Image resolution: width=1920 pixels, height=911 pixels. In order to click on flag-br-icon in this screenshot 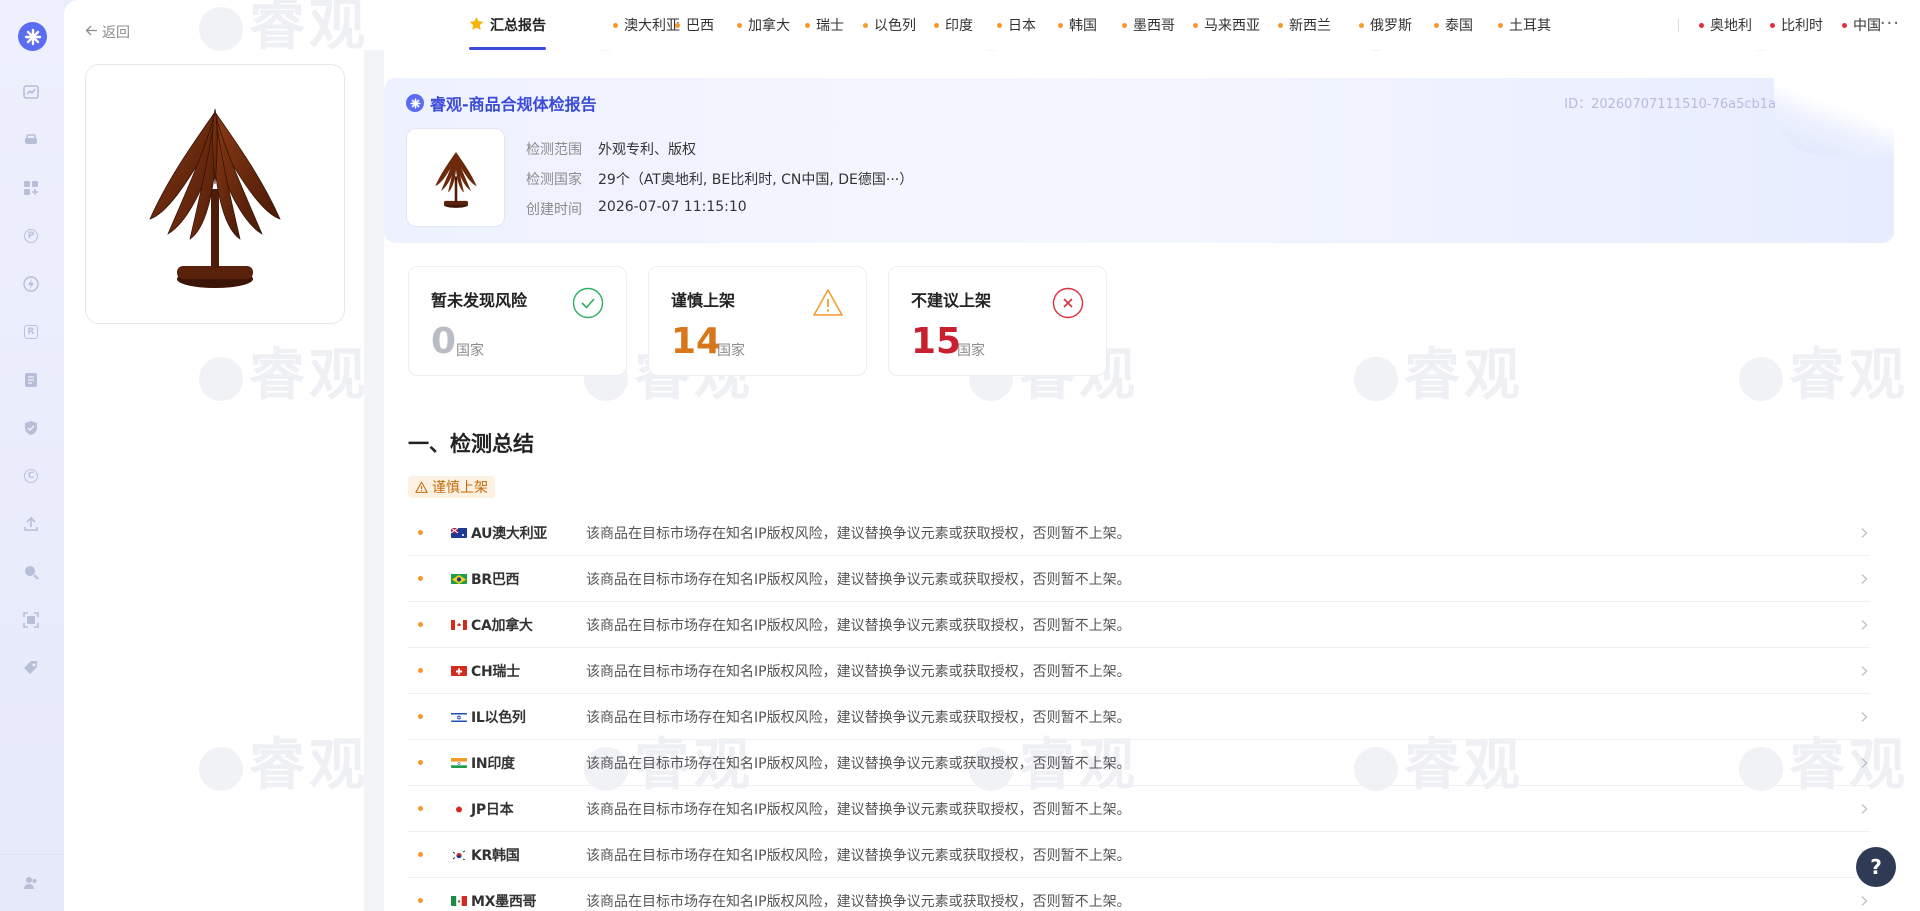, I will do `click(459, 578)`.